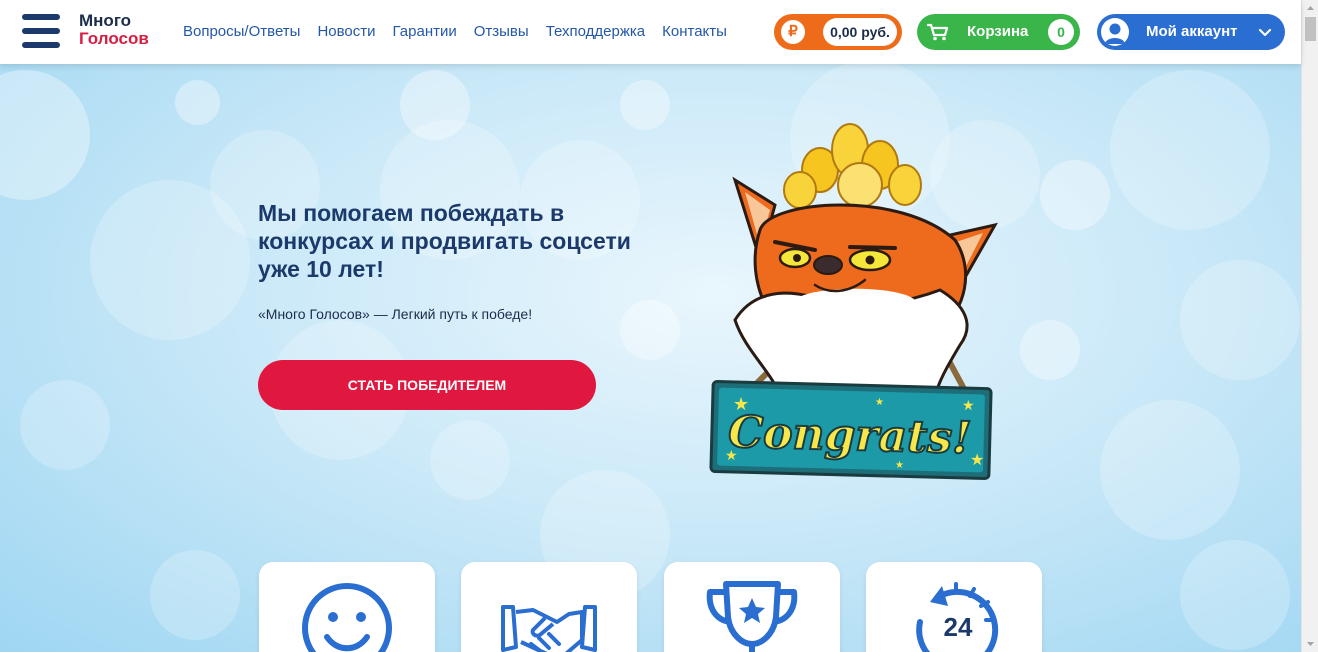 This screenshot has width=1318, height=652. I want to click on balance-amount: 0,00 руб., so click(860, 32).